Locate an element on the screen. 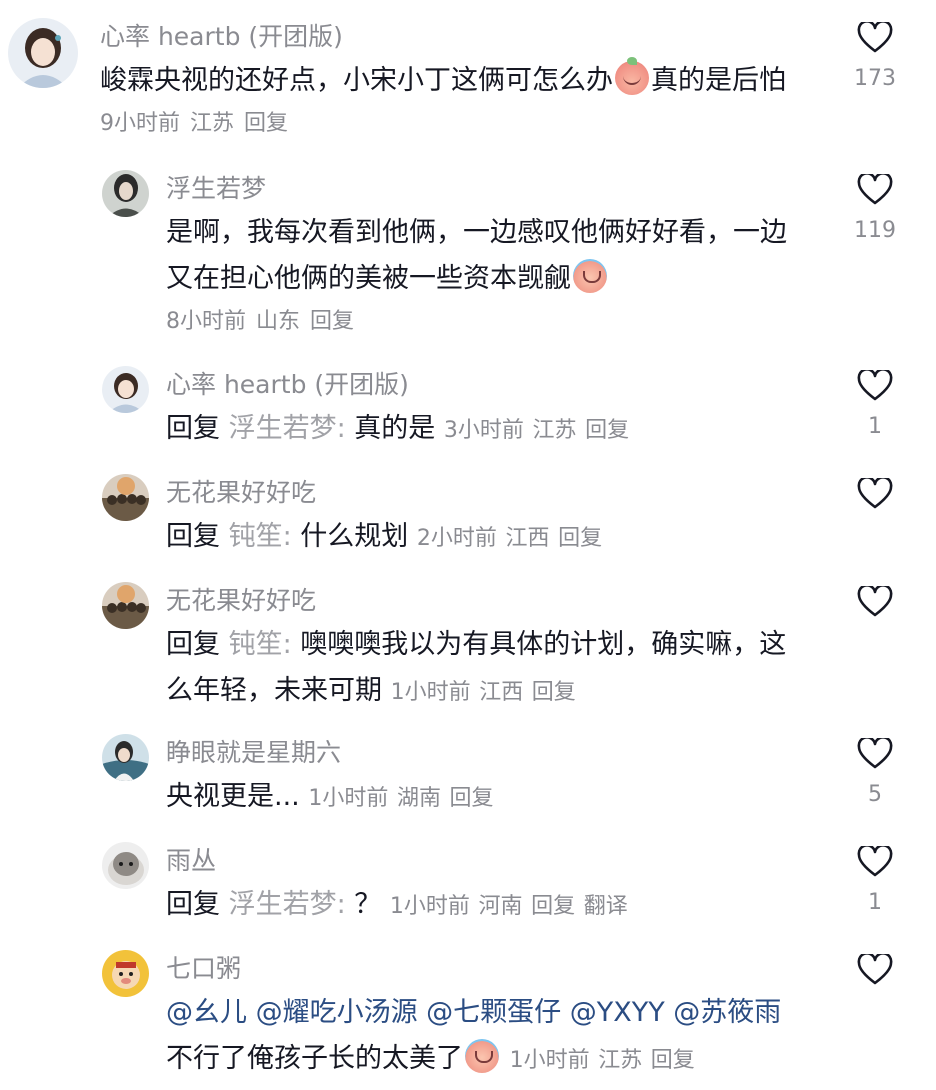 The image size is (936, 1090). comment-text-part: 真的是后怕 is located at coordinates (718, 80).